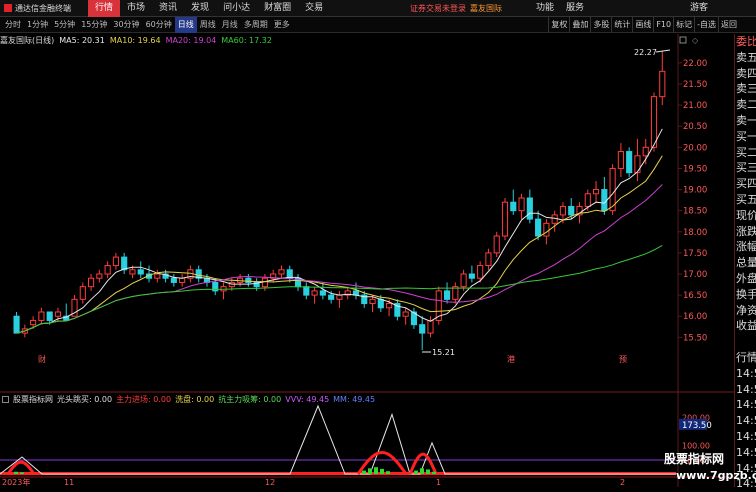  What do you see at coordinates (622, 482) in the screenshot?
I see `date-label: 2` at bounding box center [622, 482].